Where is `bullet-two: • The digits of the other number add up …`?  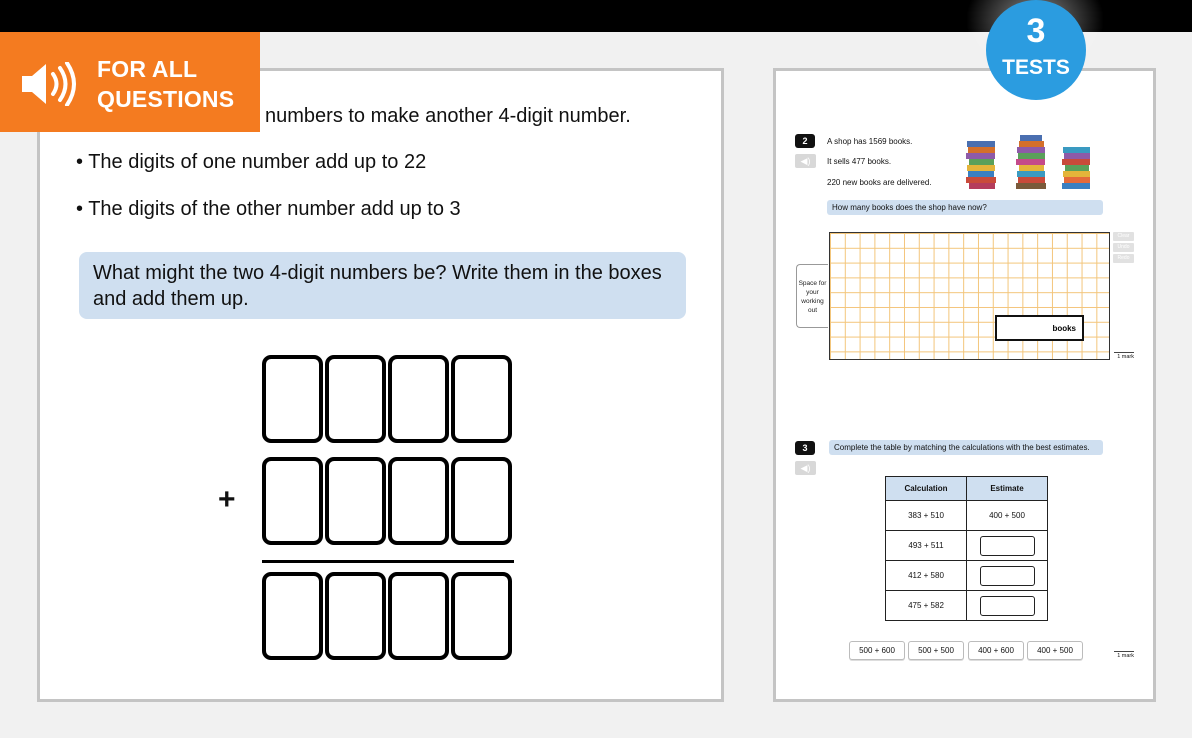
bullet-two: • The digits of the other number add up … is located at coordinates (268, 209).